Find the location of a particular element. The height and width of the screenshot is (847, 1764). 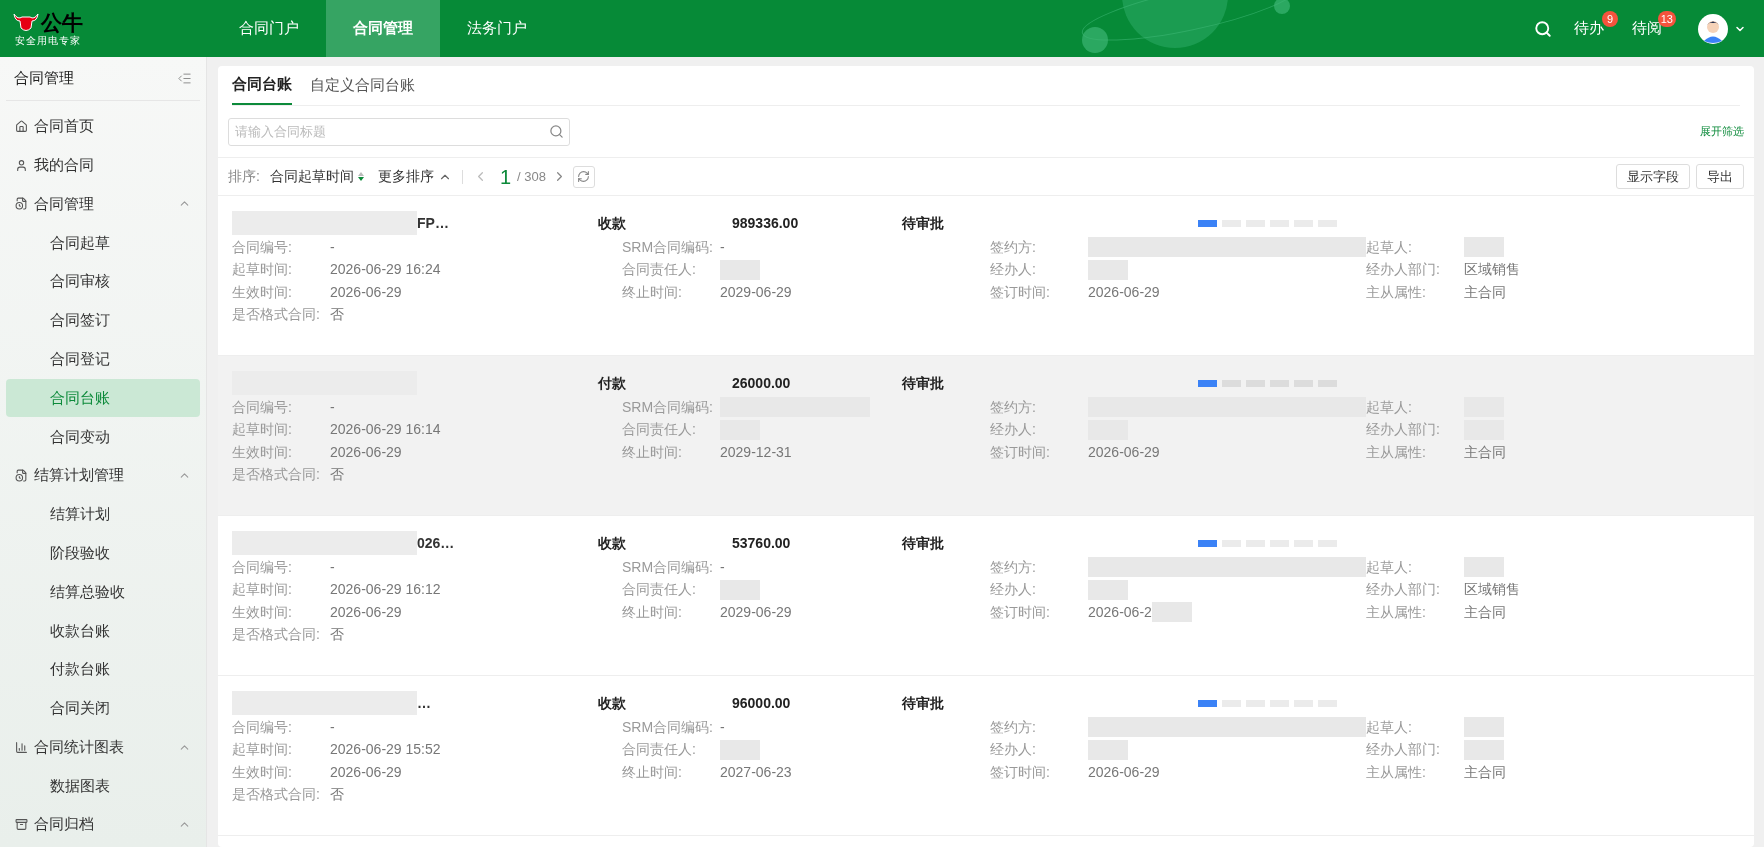

contract-type: 收款 is located at coordinates (612, 223).